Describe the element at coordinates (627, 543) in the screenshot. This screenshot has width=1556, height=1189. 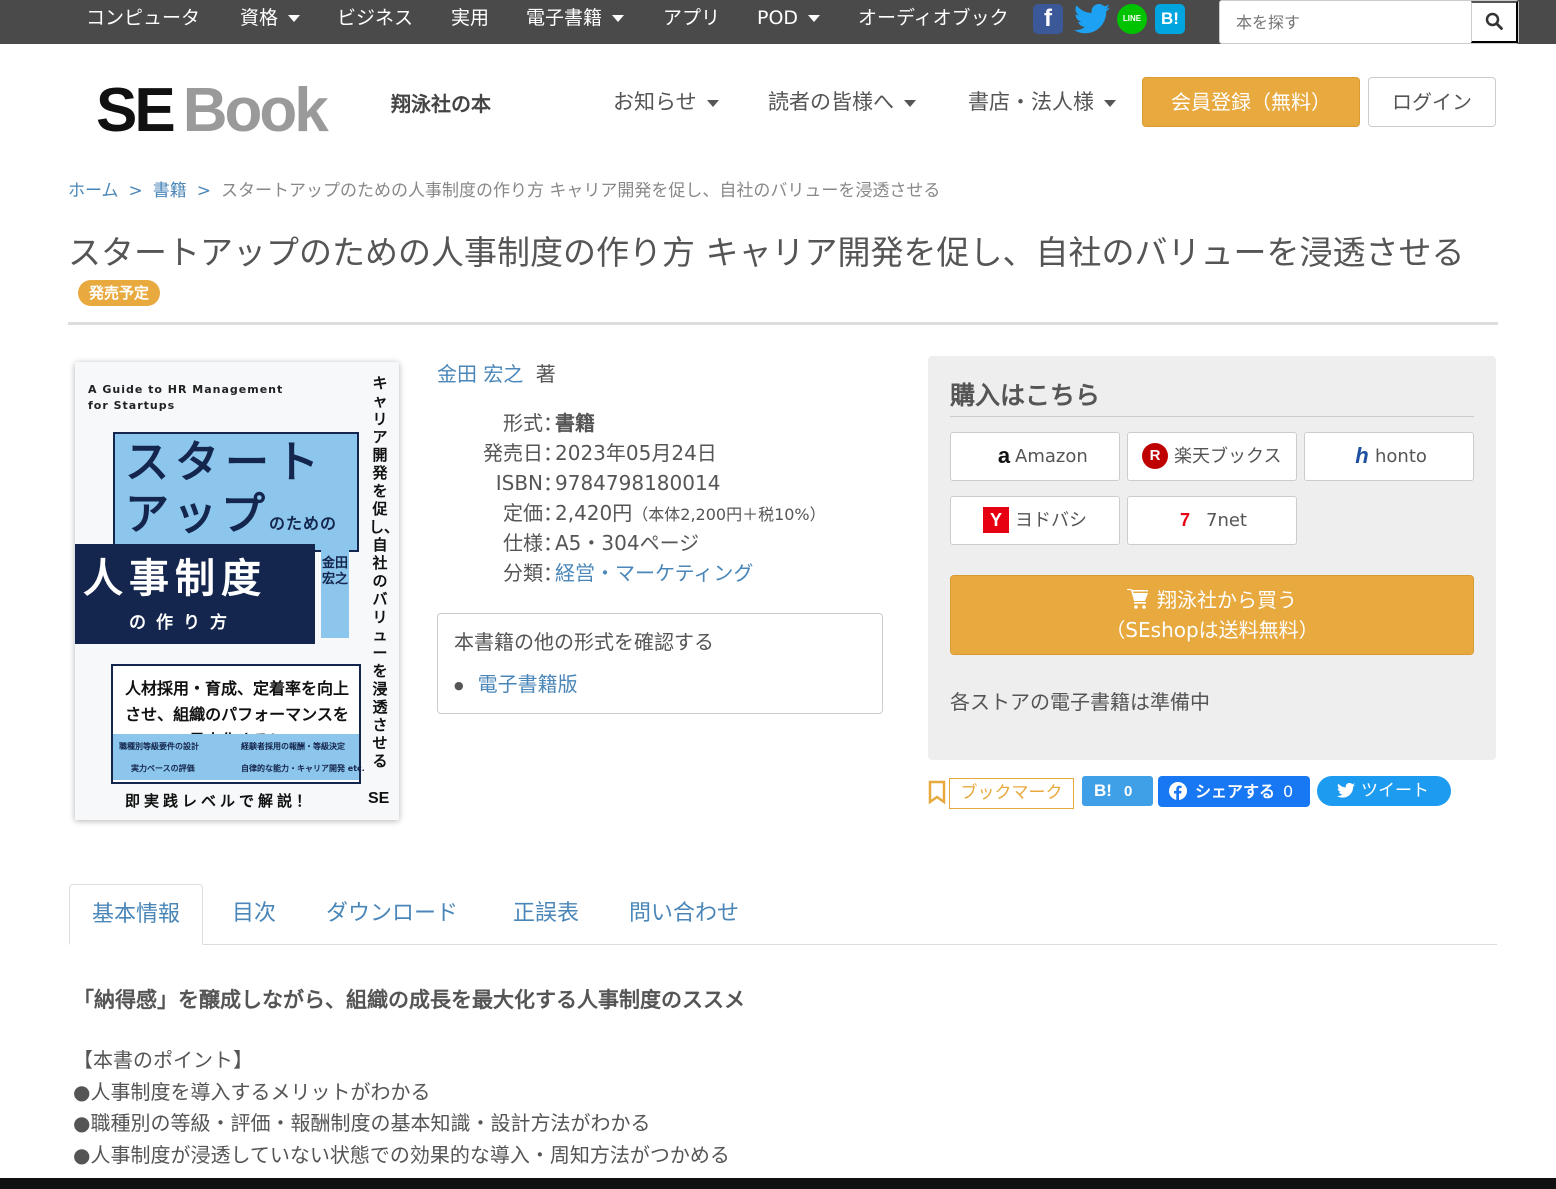
I see `detail-value: A5・304ページ` at that location.